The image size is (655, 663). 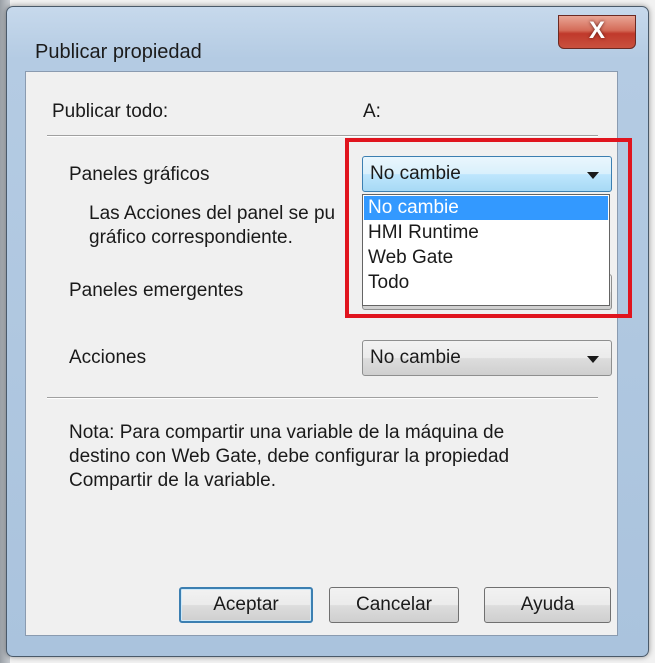 I want to click on close-button: X, so click(x=597, y=32).